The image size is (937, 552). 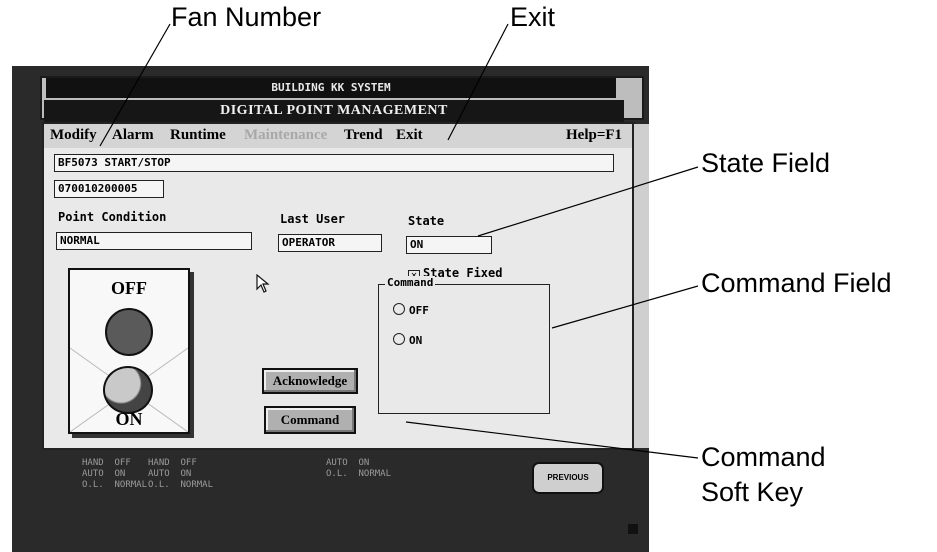 I want to click on menu-maintenance: Maintenance, so click(x=286, y=135).